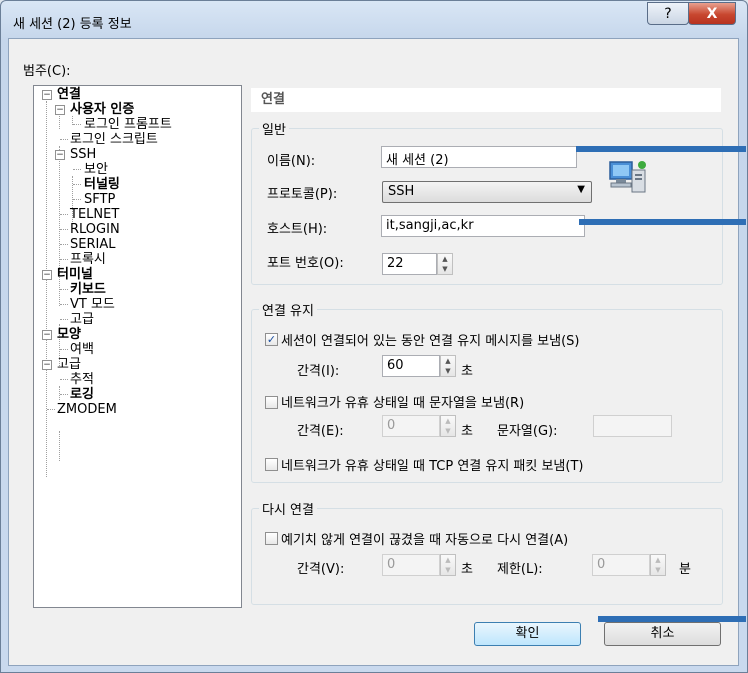  I want to click on string-label: 문자열(G):, so click(527, 431).